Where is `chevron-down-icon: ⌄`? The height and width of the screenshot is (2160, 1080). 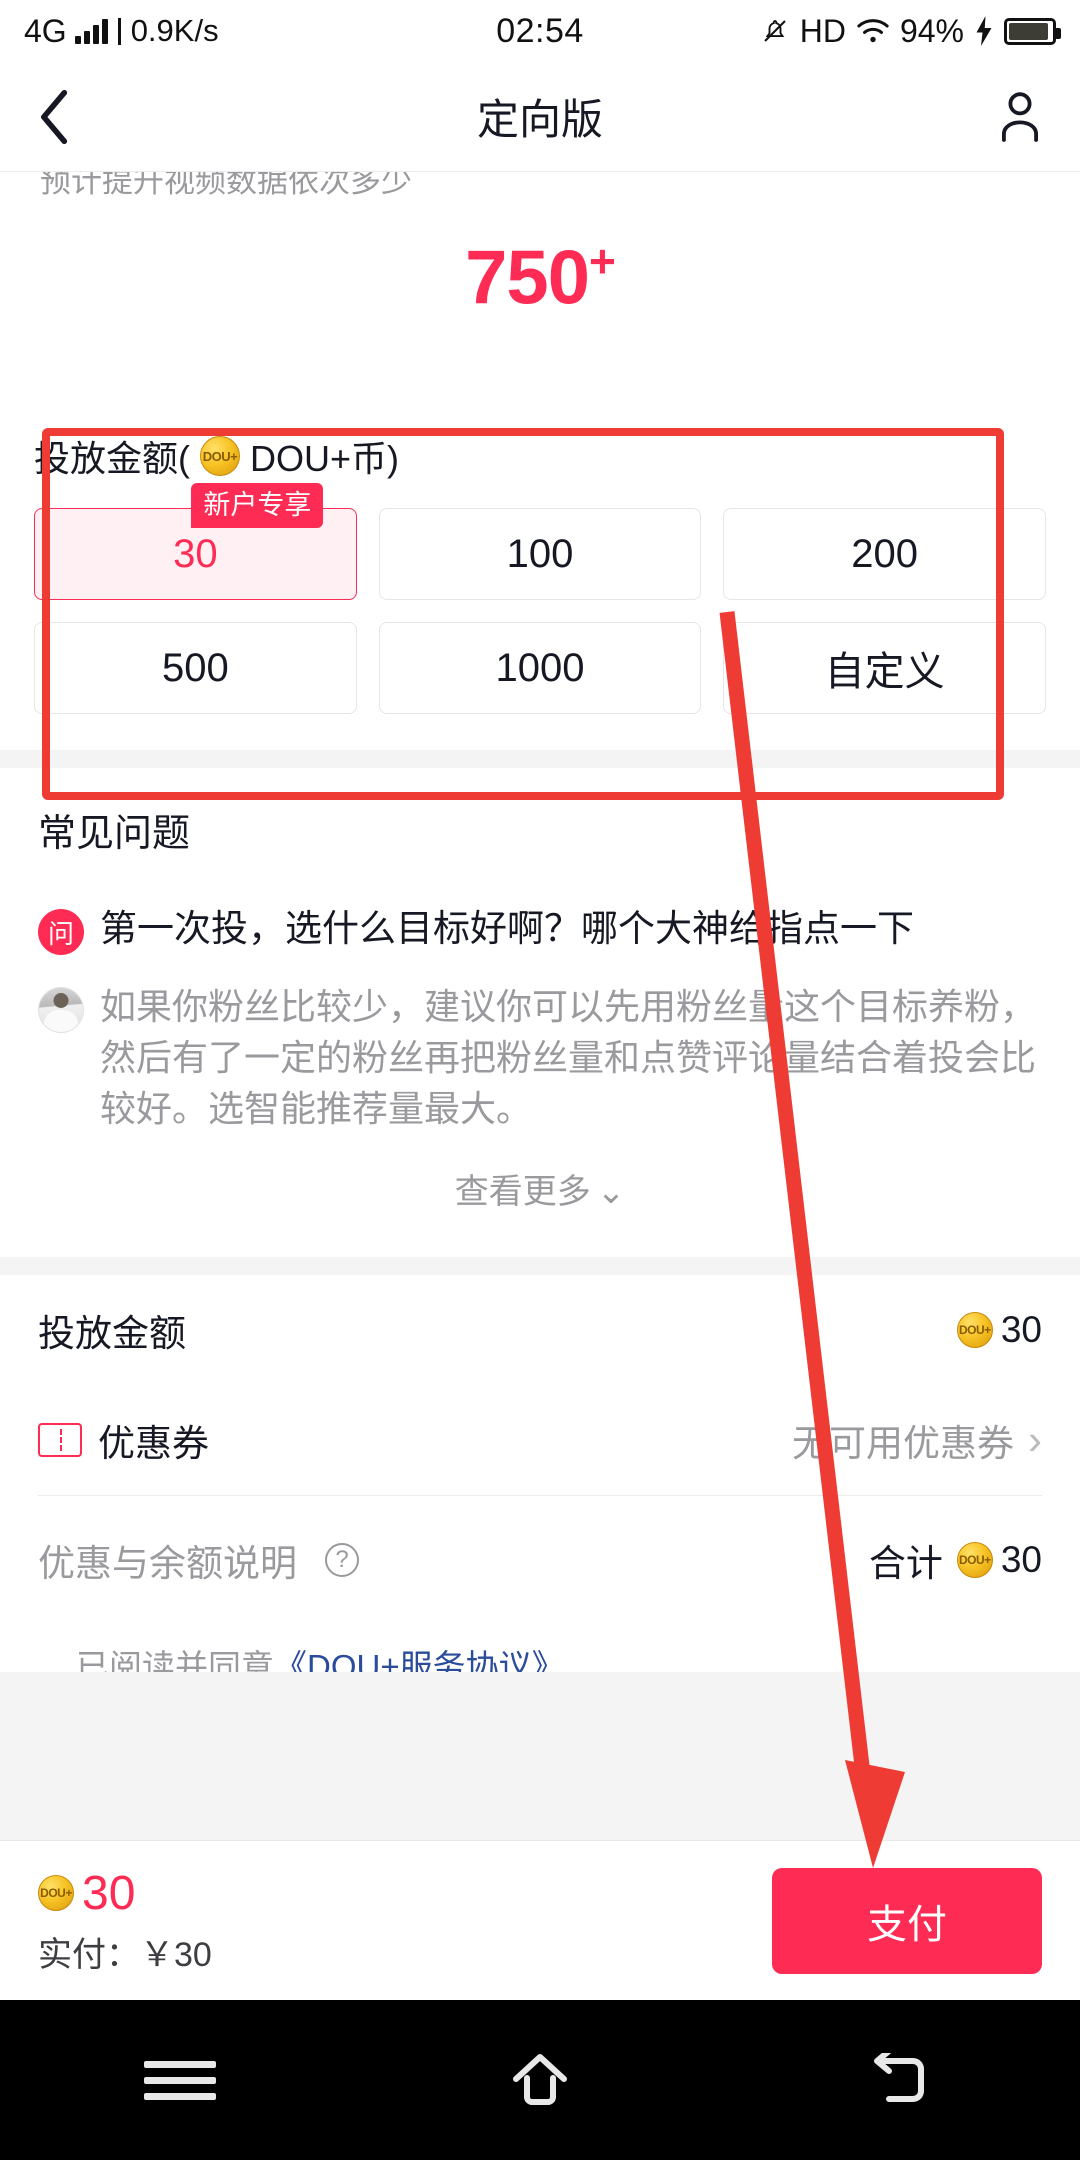
chevron-down-icon: ⌄ is located at coordinates (611, 1192).